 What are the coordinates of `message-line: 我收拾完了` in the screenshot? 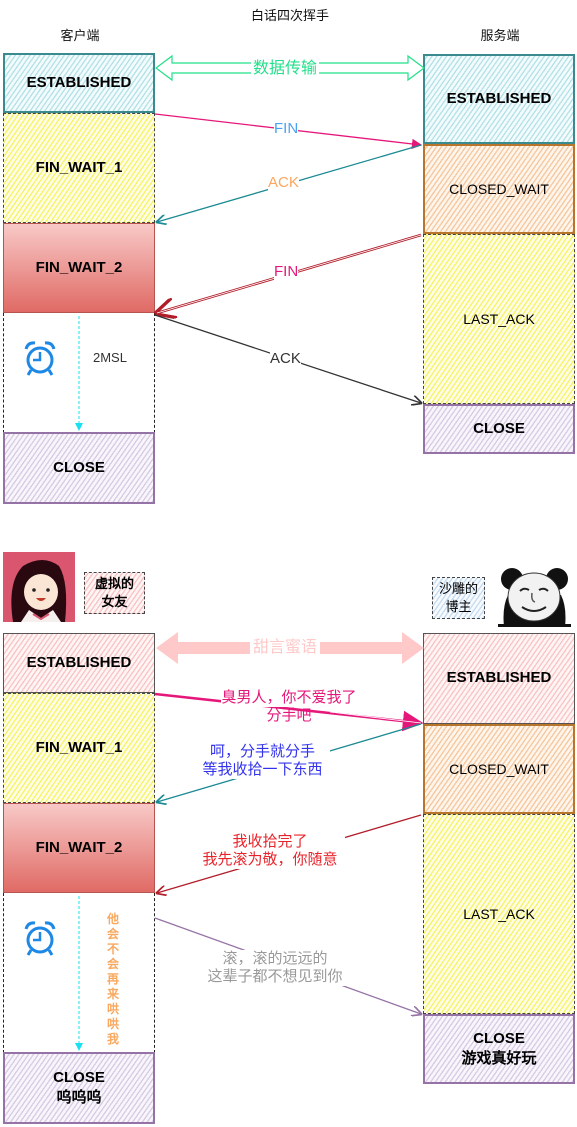 It's located at (270, 841).